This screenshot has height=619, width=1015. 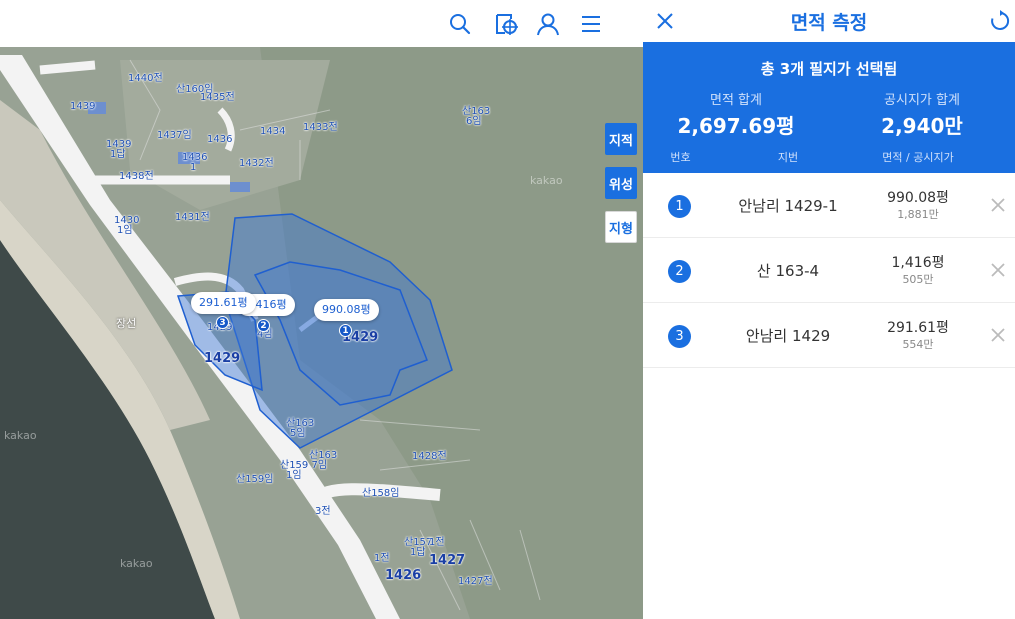 I want to click on row-address: 안남리 1429-1, so click(x=788, y=206).